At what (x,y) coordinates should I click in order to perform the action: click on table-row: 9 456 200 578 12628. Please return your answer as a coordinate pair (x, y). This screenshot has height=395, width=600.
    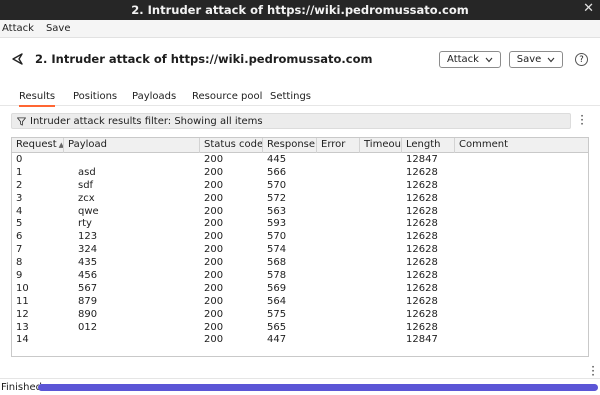
    Looking at the image, I should click on (300, 276).